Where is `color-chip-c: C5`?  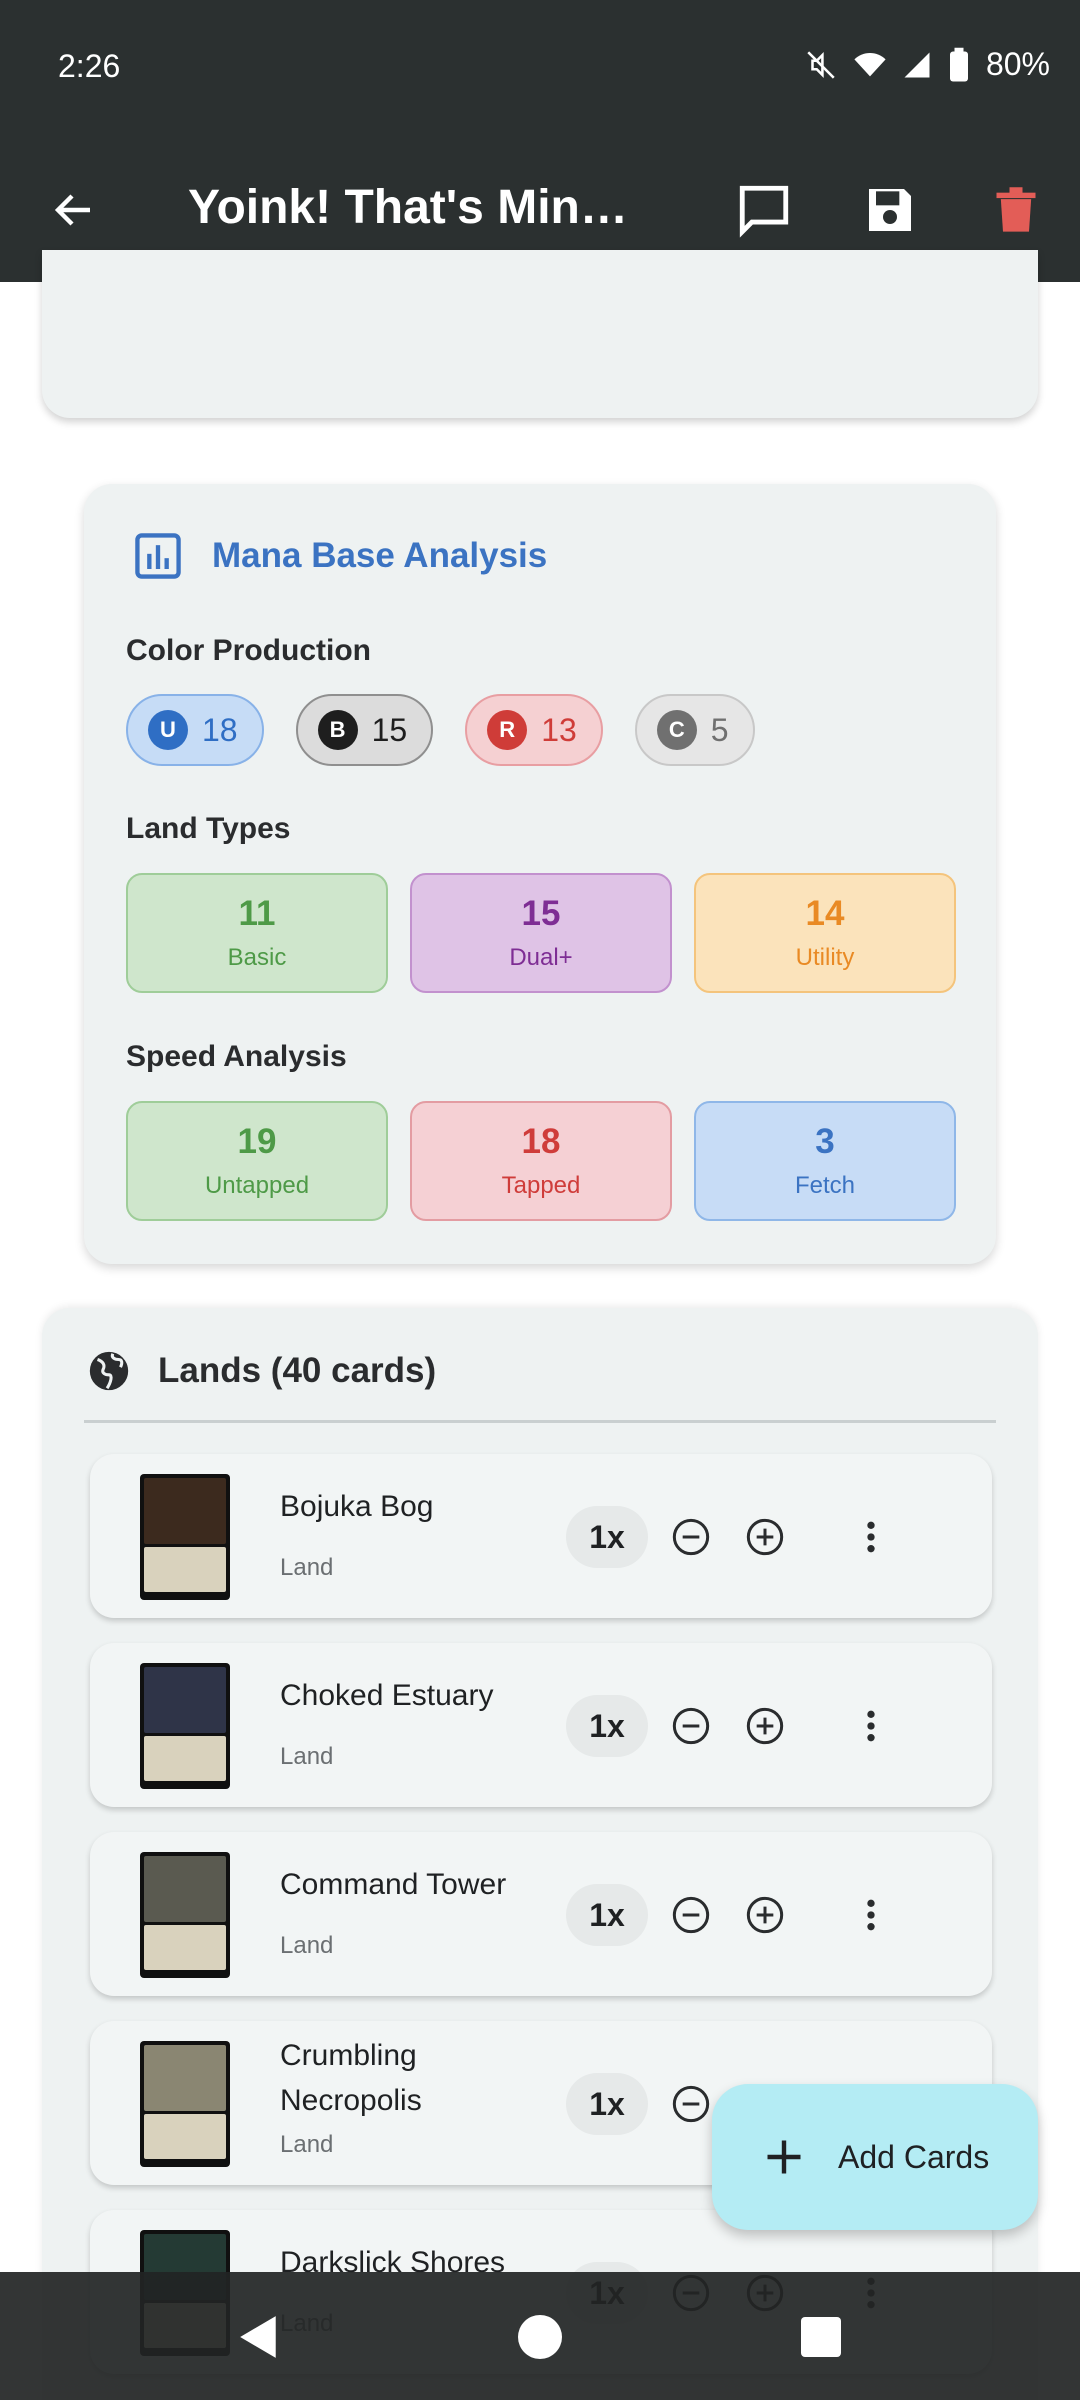
color-chip-c: C5 is located at coordinates (694, 730).